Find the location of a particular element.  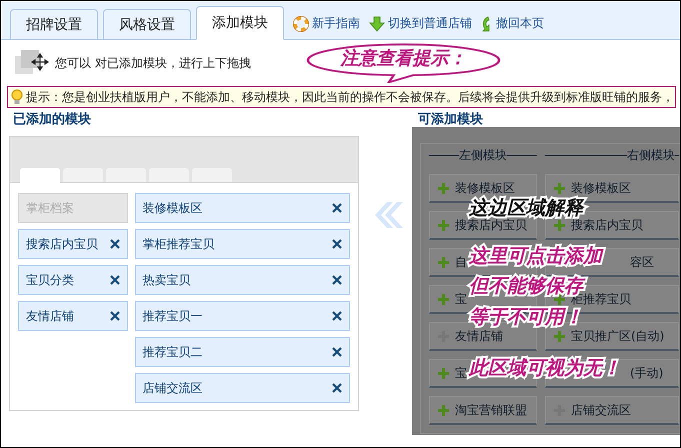

tab: 招牌设置 is located at coordinates (54, 24).